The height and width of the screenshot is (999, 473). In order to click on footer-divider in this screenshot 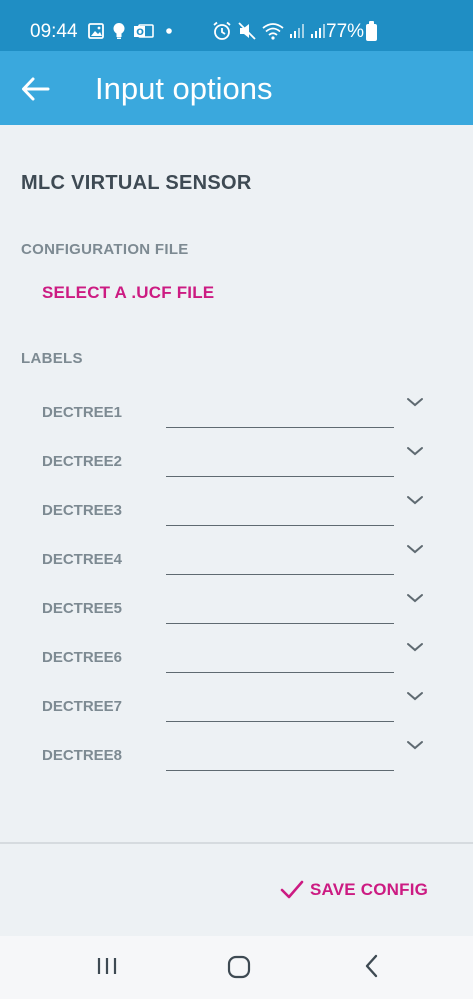, I will do `click(236, 843)`.